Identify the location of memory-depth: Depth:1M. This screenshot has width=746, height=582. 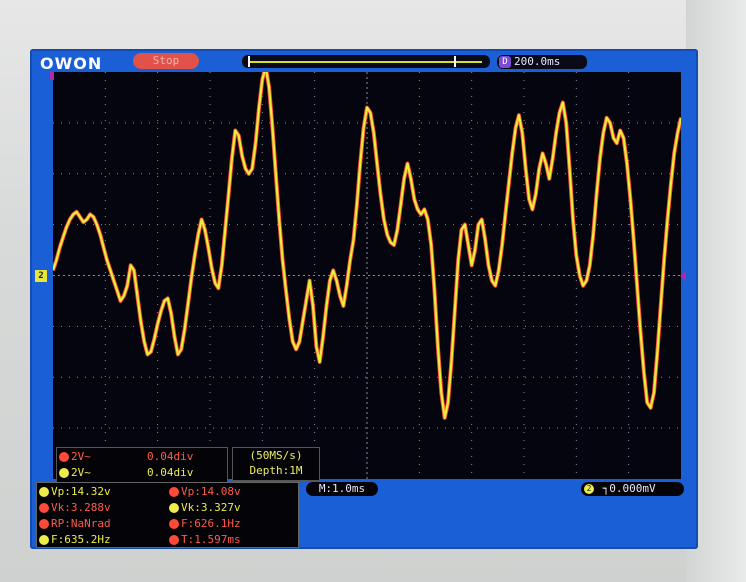
(276, 470).